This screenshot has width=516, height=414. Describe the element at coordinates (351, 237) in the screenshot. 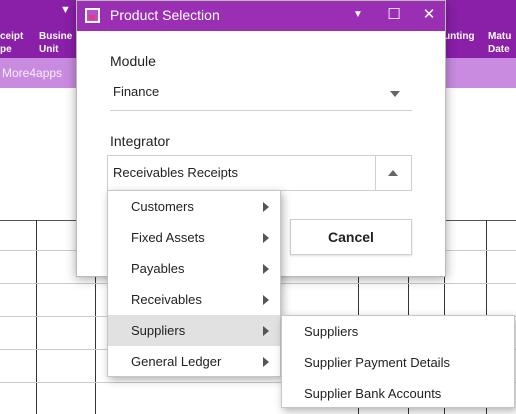

I see `cancel-button: Cancel` at that location.